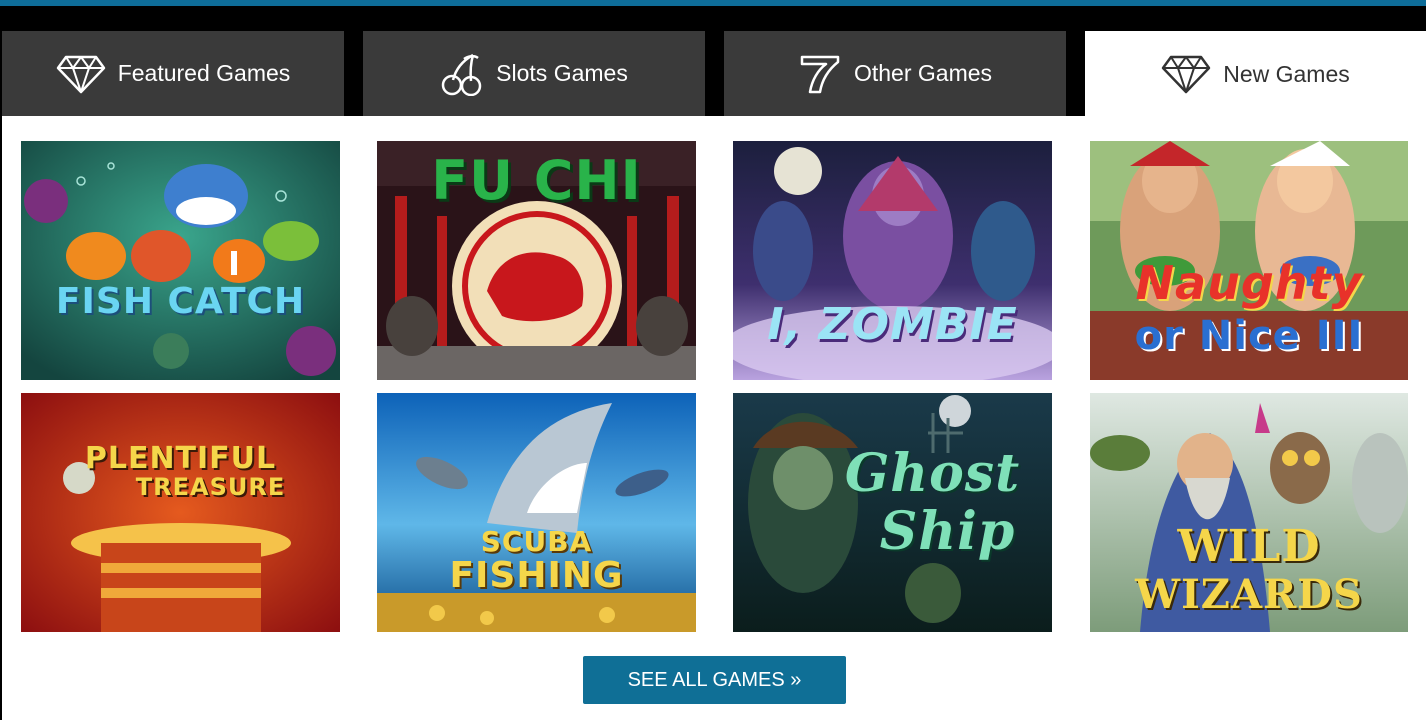 The image size is (1426, 720). Describe the element at coordinates (1286, 73) in the screenshot. I see `tab-label: New Games` at that location.